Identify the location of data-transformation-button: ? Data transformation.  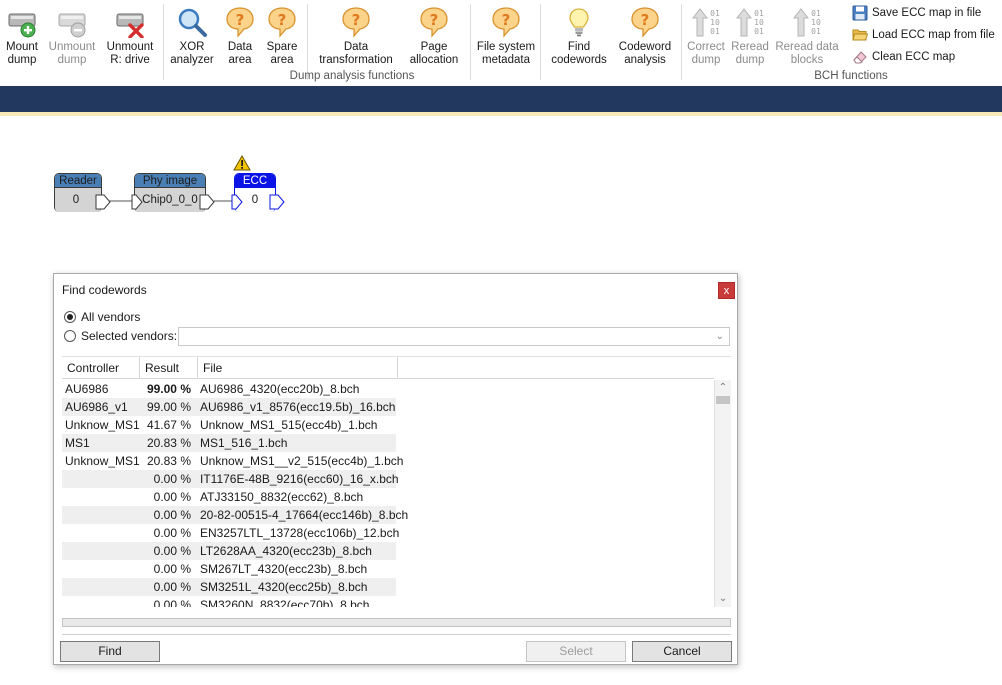
(356, 36).